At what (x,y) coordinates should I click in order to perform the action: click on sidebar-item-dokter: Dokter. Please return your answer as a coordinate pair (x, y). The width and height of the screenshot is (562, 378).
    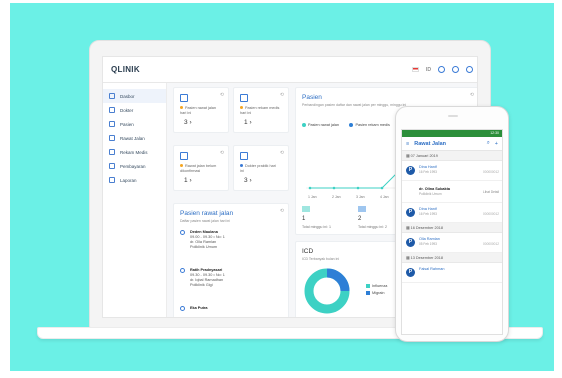
    Looking at the image, I should click on (134, 110).